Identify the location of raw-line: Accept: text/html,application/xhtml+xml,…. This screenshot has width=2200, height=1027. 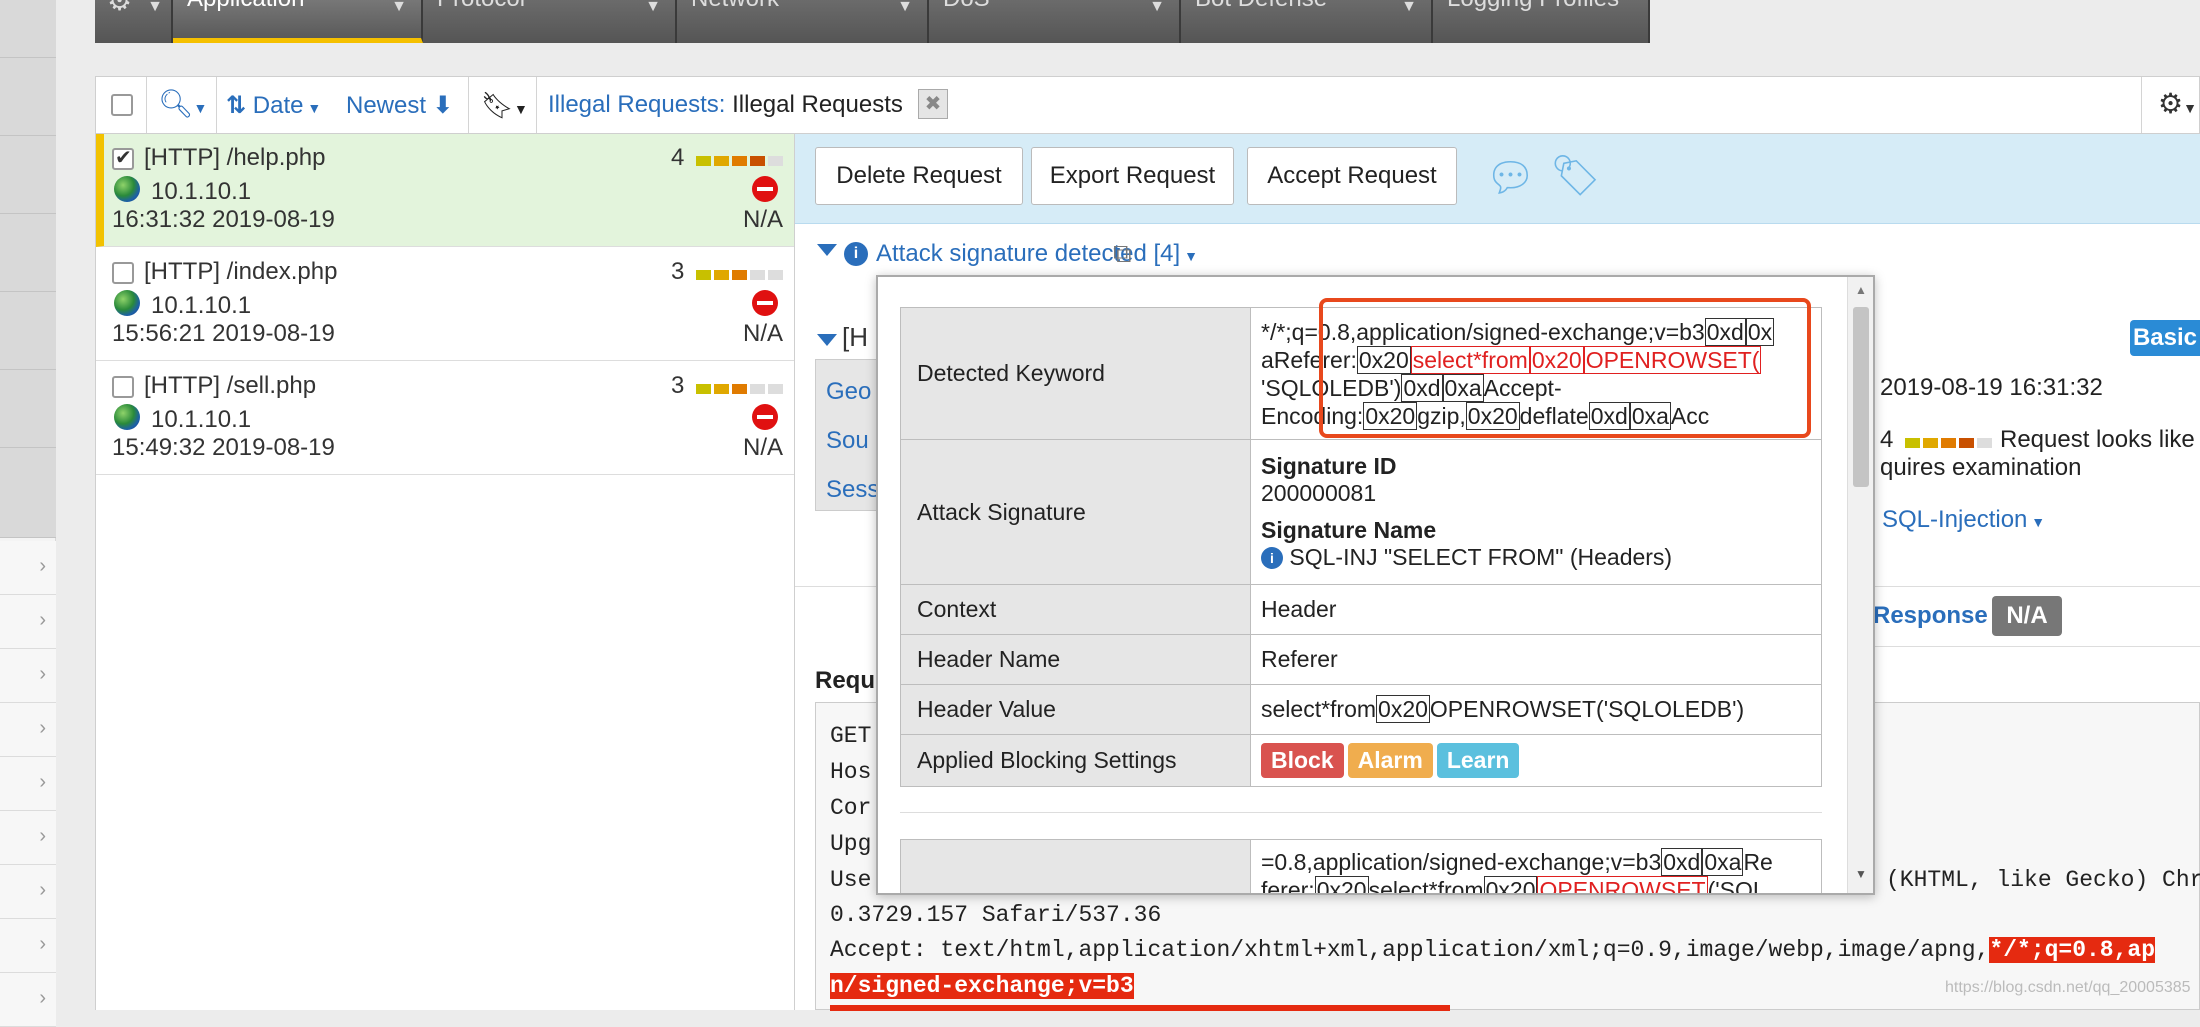
(1493, 950).